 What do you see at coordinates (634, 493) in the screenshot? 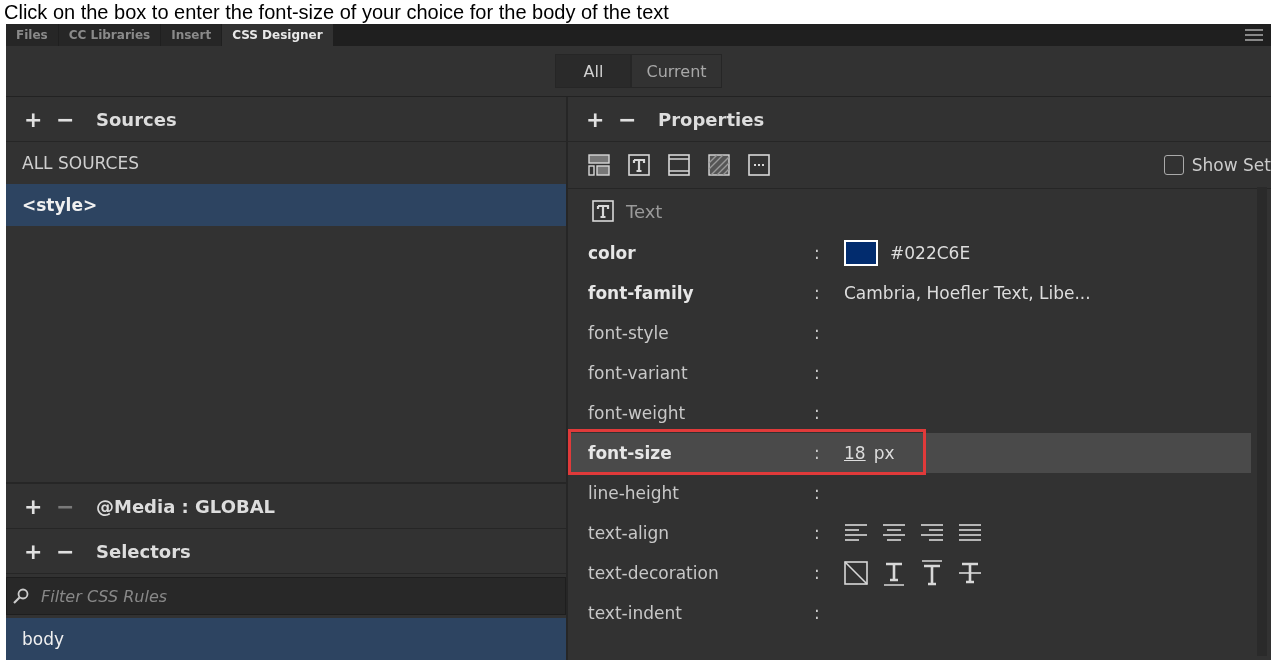
I see `property-name: line-height` at bounding box center [634, 493].